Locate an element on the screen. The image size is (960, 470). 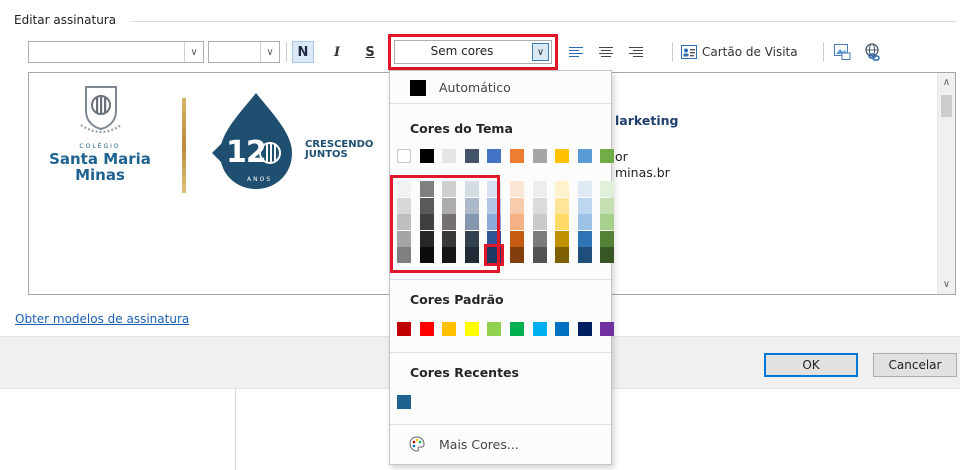
align-left-button is located at coordinates (576, 52).